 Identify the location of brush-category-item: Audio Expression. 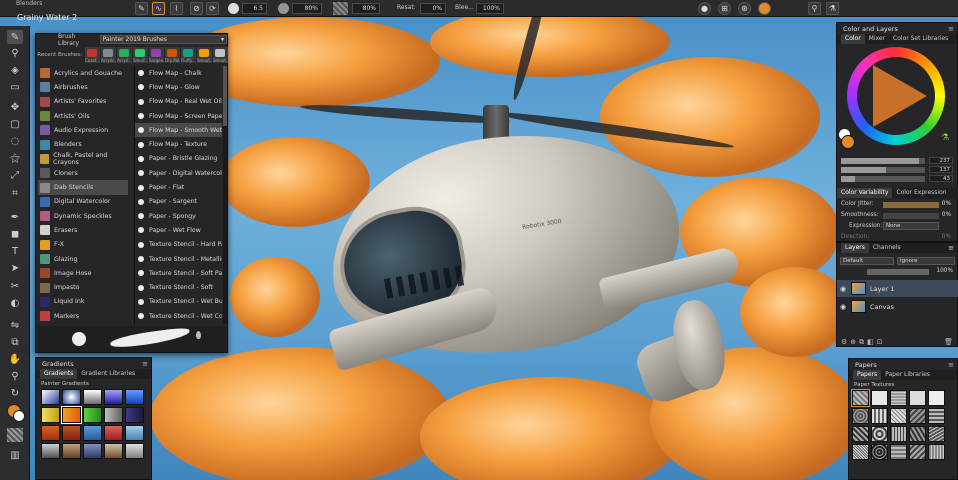
(83, 130).